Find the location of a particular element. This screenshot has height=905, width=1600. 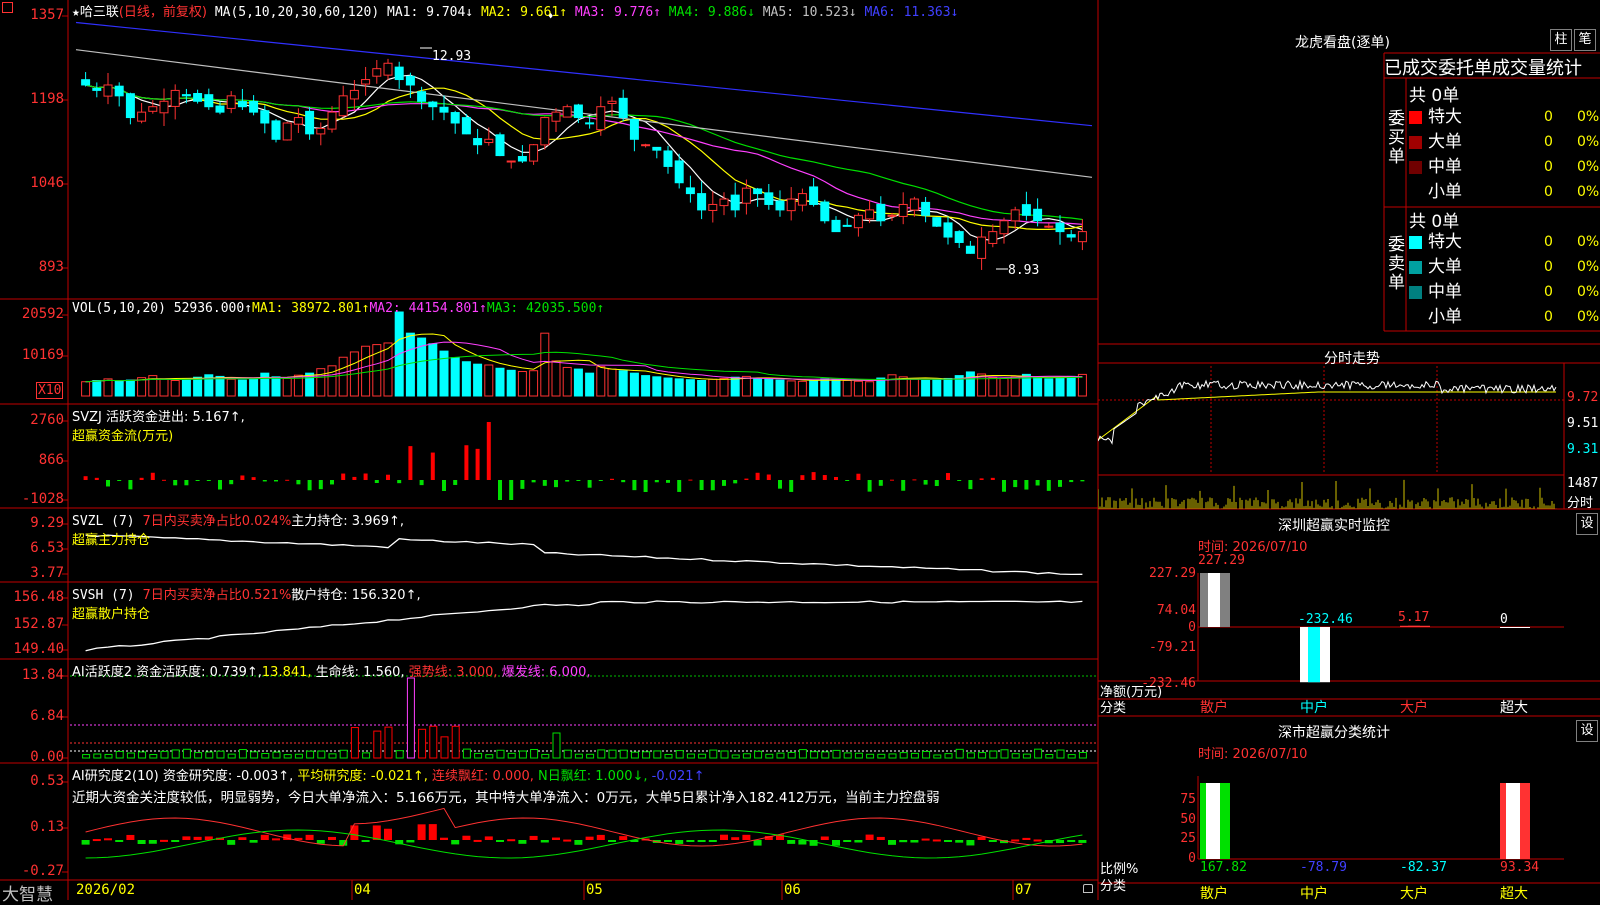

corner-box-icon is located at coordinates (7, 7).